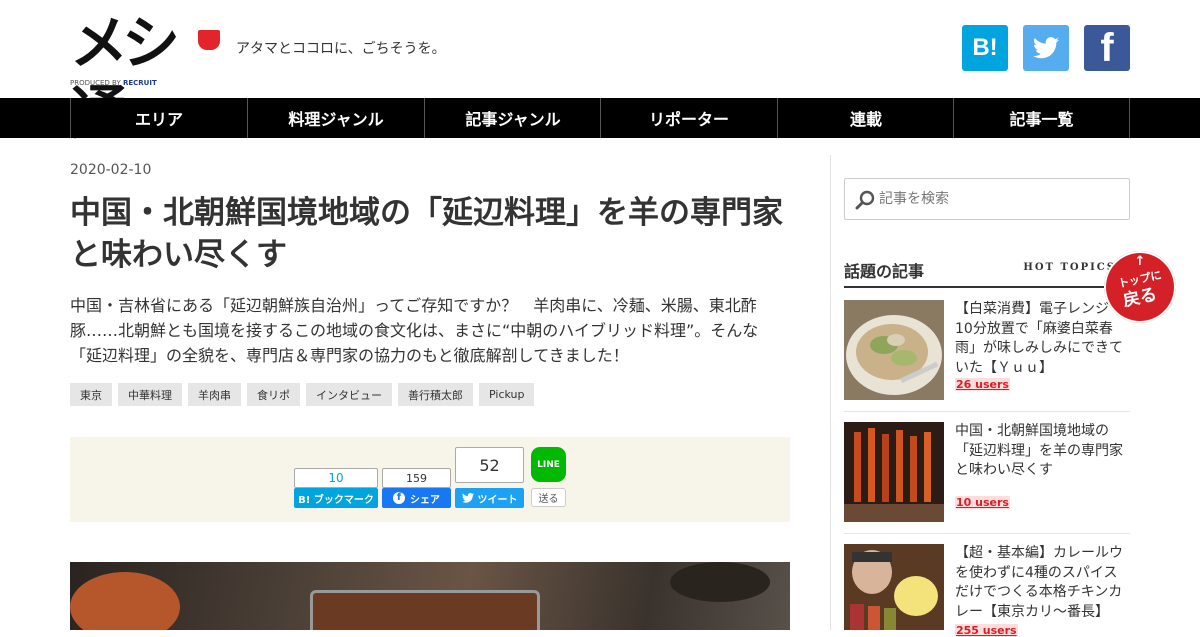 Image resolution: width=1200 pixels, height=637 pixels. What do you see at coordinates (688, 118) in the screenshot?
I see `nav-item-reporter: リポーター` at bounding box center [688, 118].